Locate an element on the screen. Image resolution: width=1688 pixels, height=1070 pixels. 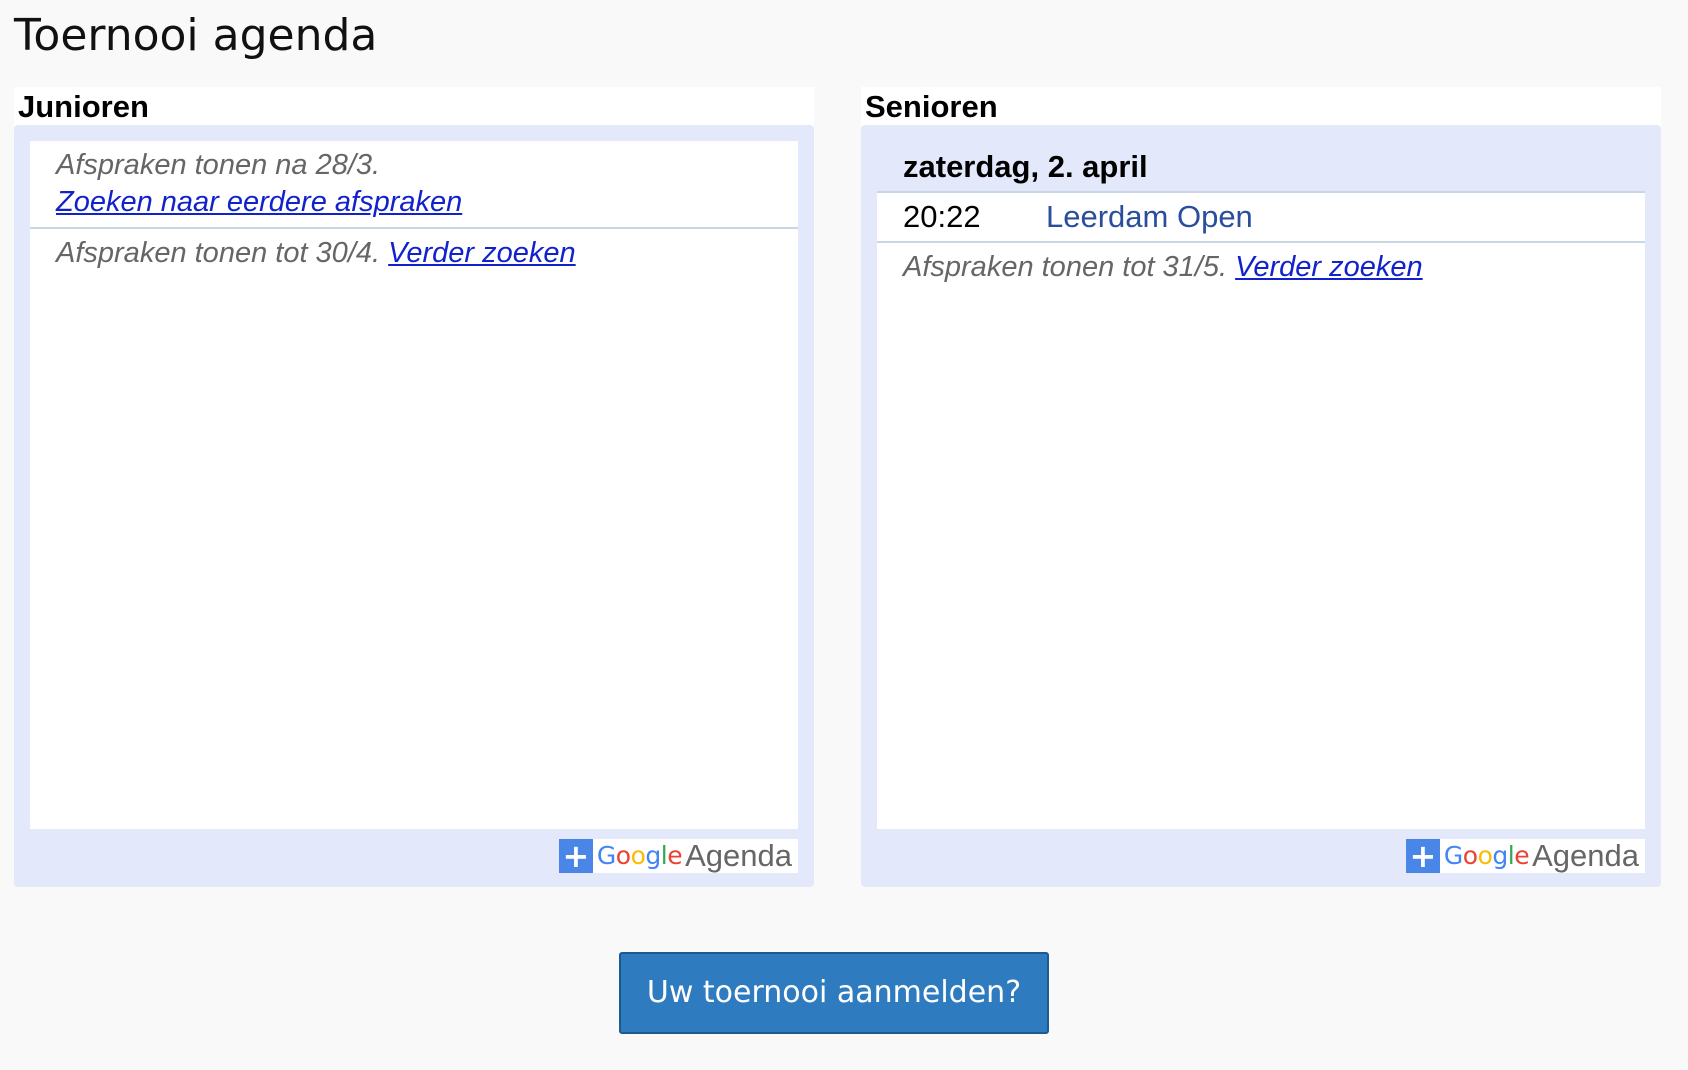
register-tournament-button: Uw toernooi aanmelden? is located at coordinates (834, 993).